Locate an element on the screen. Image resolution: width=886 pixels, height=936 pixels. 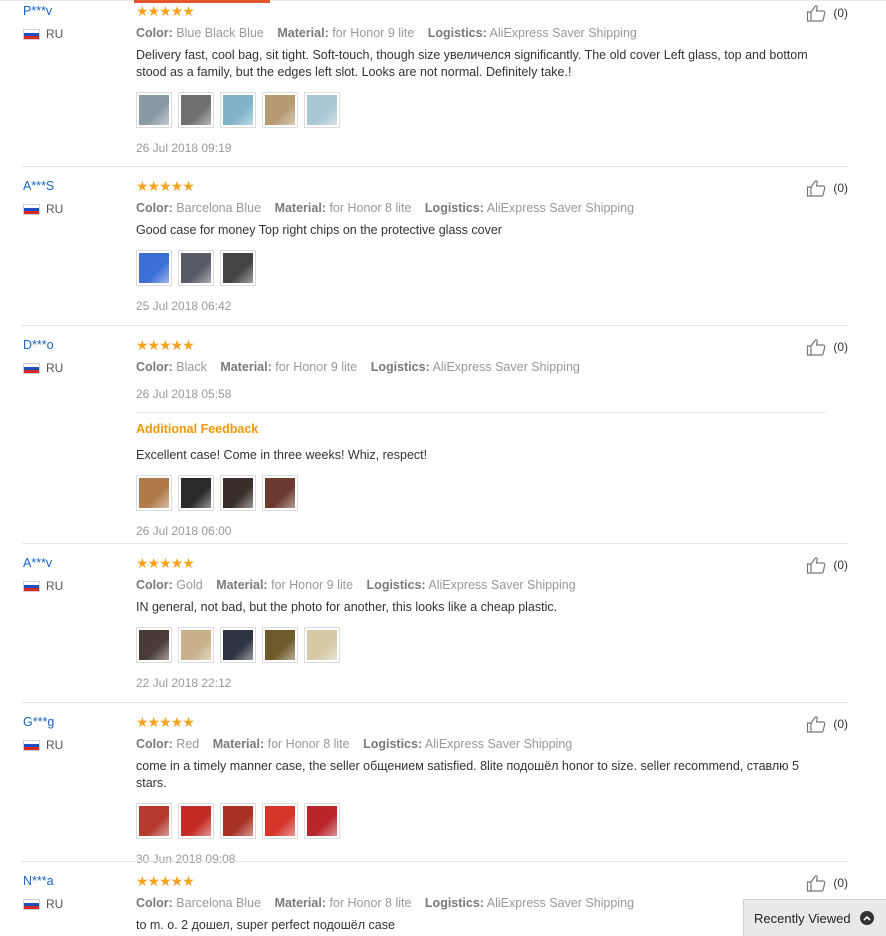
color-value: Blue Black Blue is located at coordinates (220, 33).